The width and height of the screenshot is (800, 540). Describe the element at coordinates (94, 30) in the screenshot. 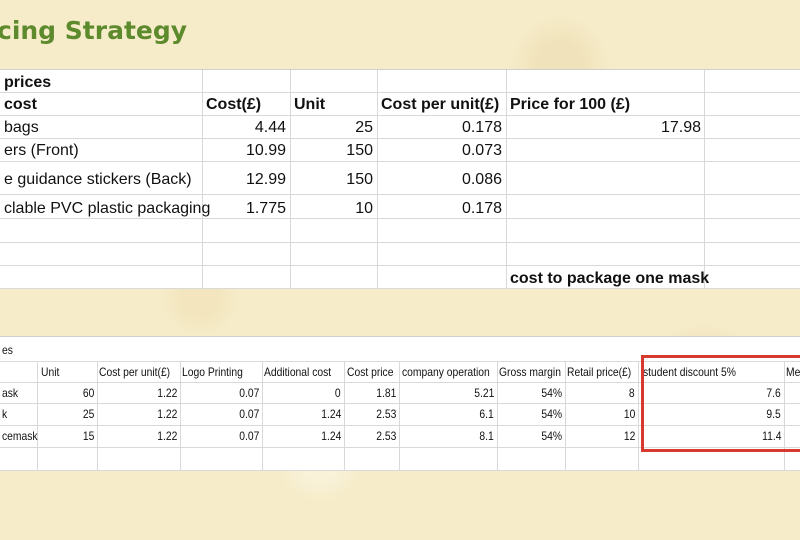

I see `slide-title: cing Strategy` at that location.